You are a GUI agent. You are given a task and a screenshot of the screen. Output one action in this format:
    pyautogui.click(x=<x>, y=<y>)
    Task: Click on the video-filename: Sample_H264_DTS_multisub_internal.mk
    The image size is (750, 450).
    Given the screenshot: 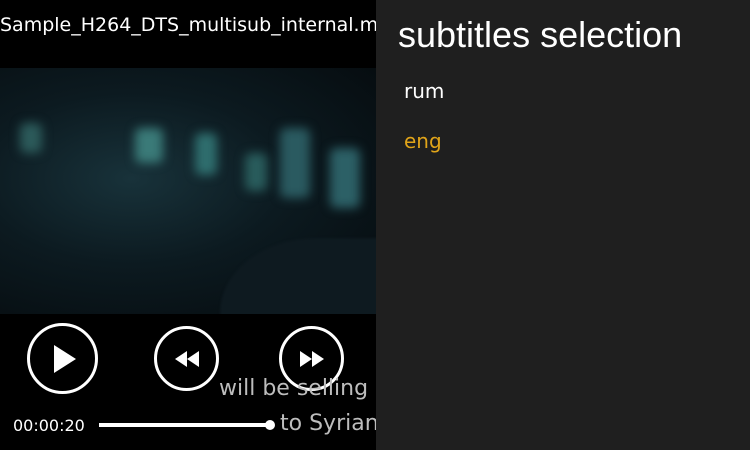 What is the action you would take?
    pyautogui.click(x=188, y=25)
    